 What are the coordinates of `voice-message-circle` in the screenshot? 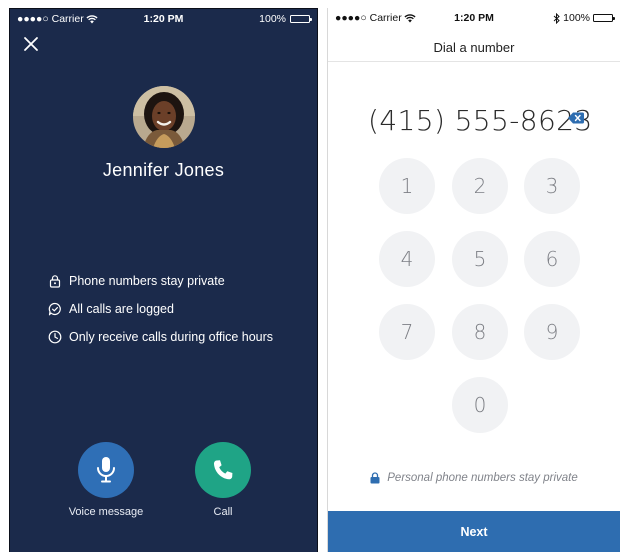 It's located at (106, 470).